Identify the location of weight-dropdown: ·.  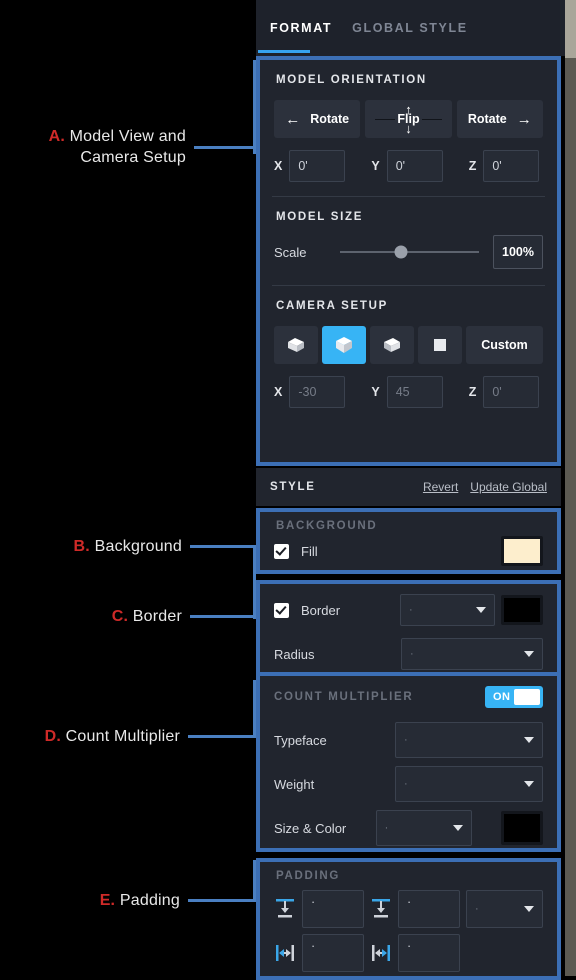
(469, 784).